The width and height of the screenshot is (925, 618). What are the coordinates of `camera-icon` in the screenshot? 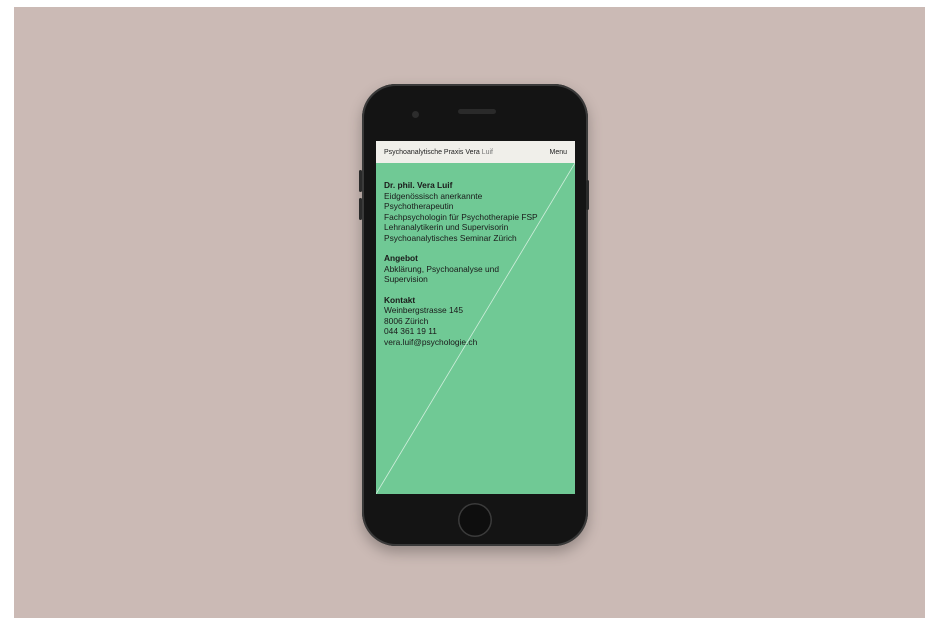 It's located at (415, 114).